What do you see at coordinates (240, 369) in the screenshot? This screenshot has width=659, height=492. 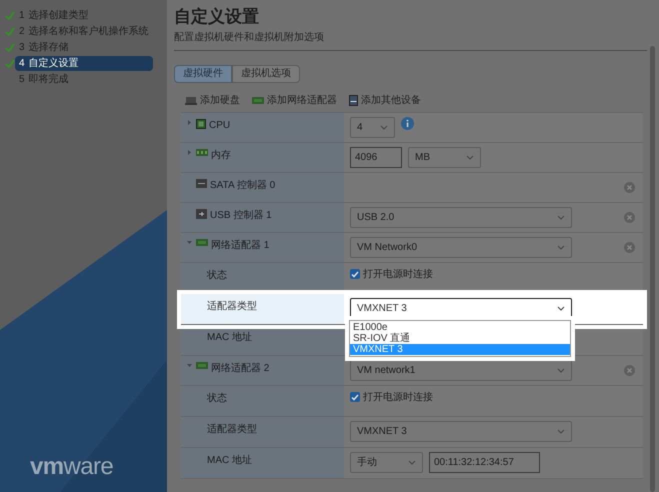 I see `row-label: 网络适配器 2` at bounding box center [240, 369].